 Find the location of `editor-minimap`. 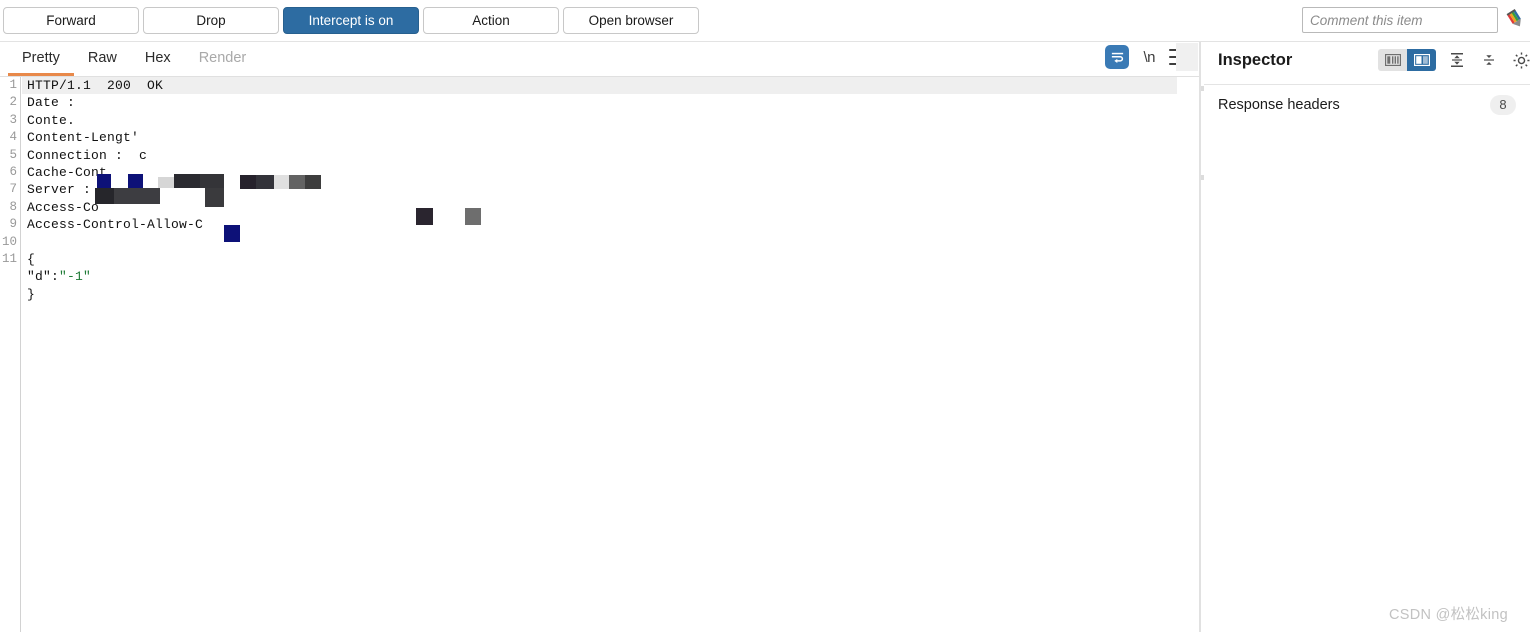

editor-minimap is located at coordinates (1187, 57).